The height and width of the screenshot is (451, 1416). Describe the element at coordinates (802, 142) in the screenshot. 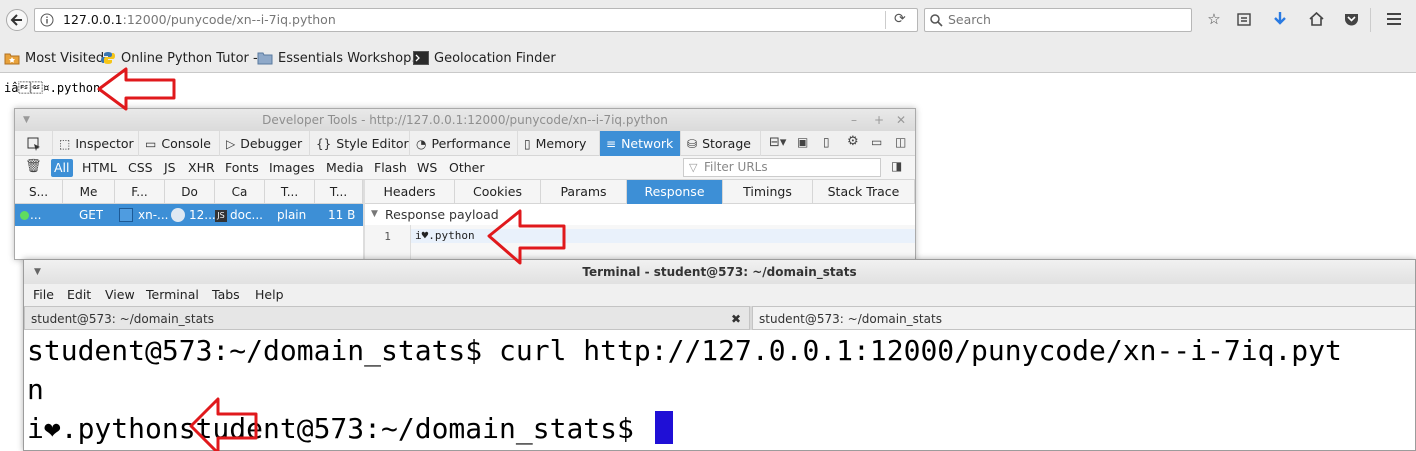

I see `scratchpad-icon: ▣` at that location.